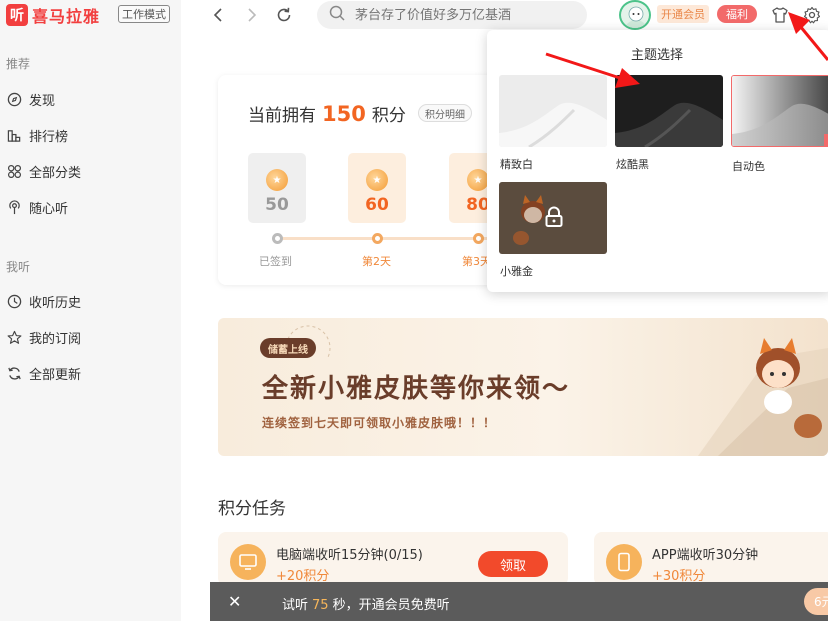 Image resolution: width=828 pixels, height=621 pixels. Describe the element at coordinates (669, 111) in the screenshot. I see `theme-option-black` at that location.